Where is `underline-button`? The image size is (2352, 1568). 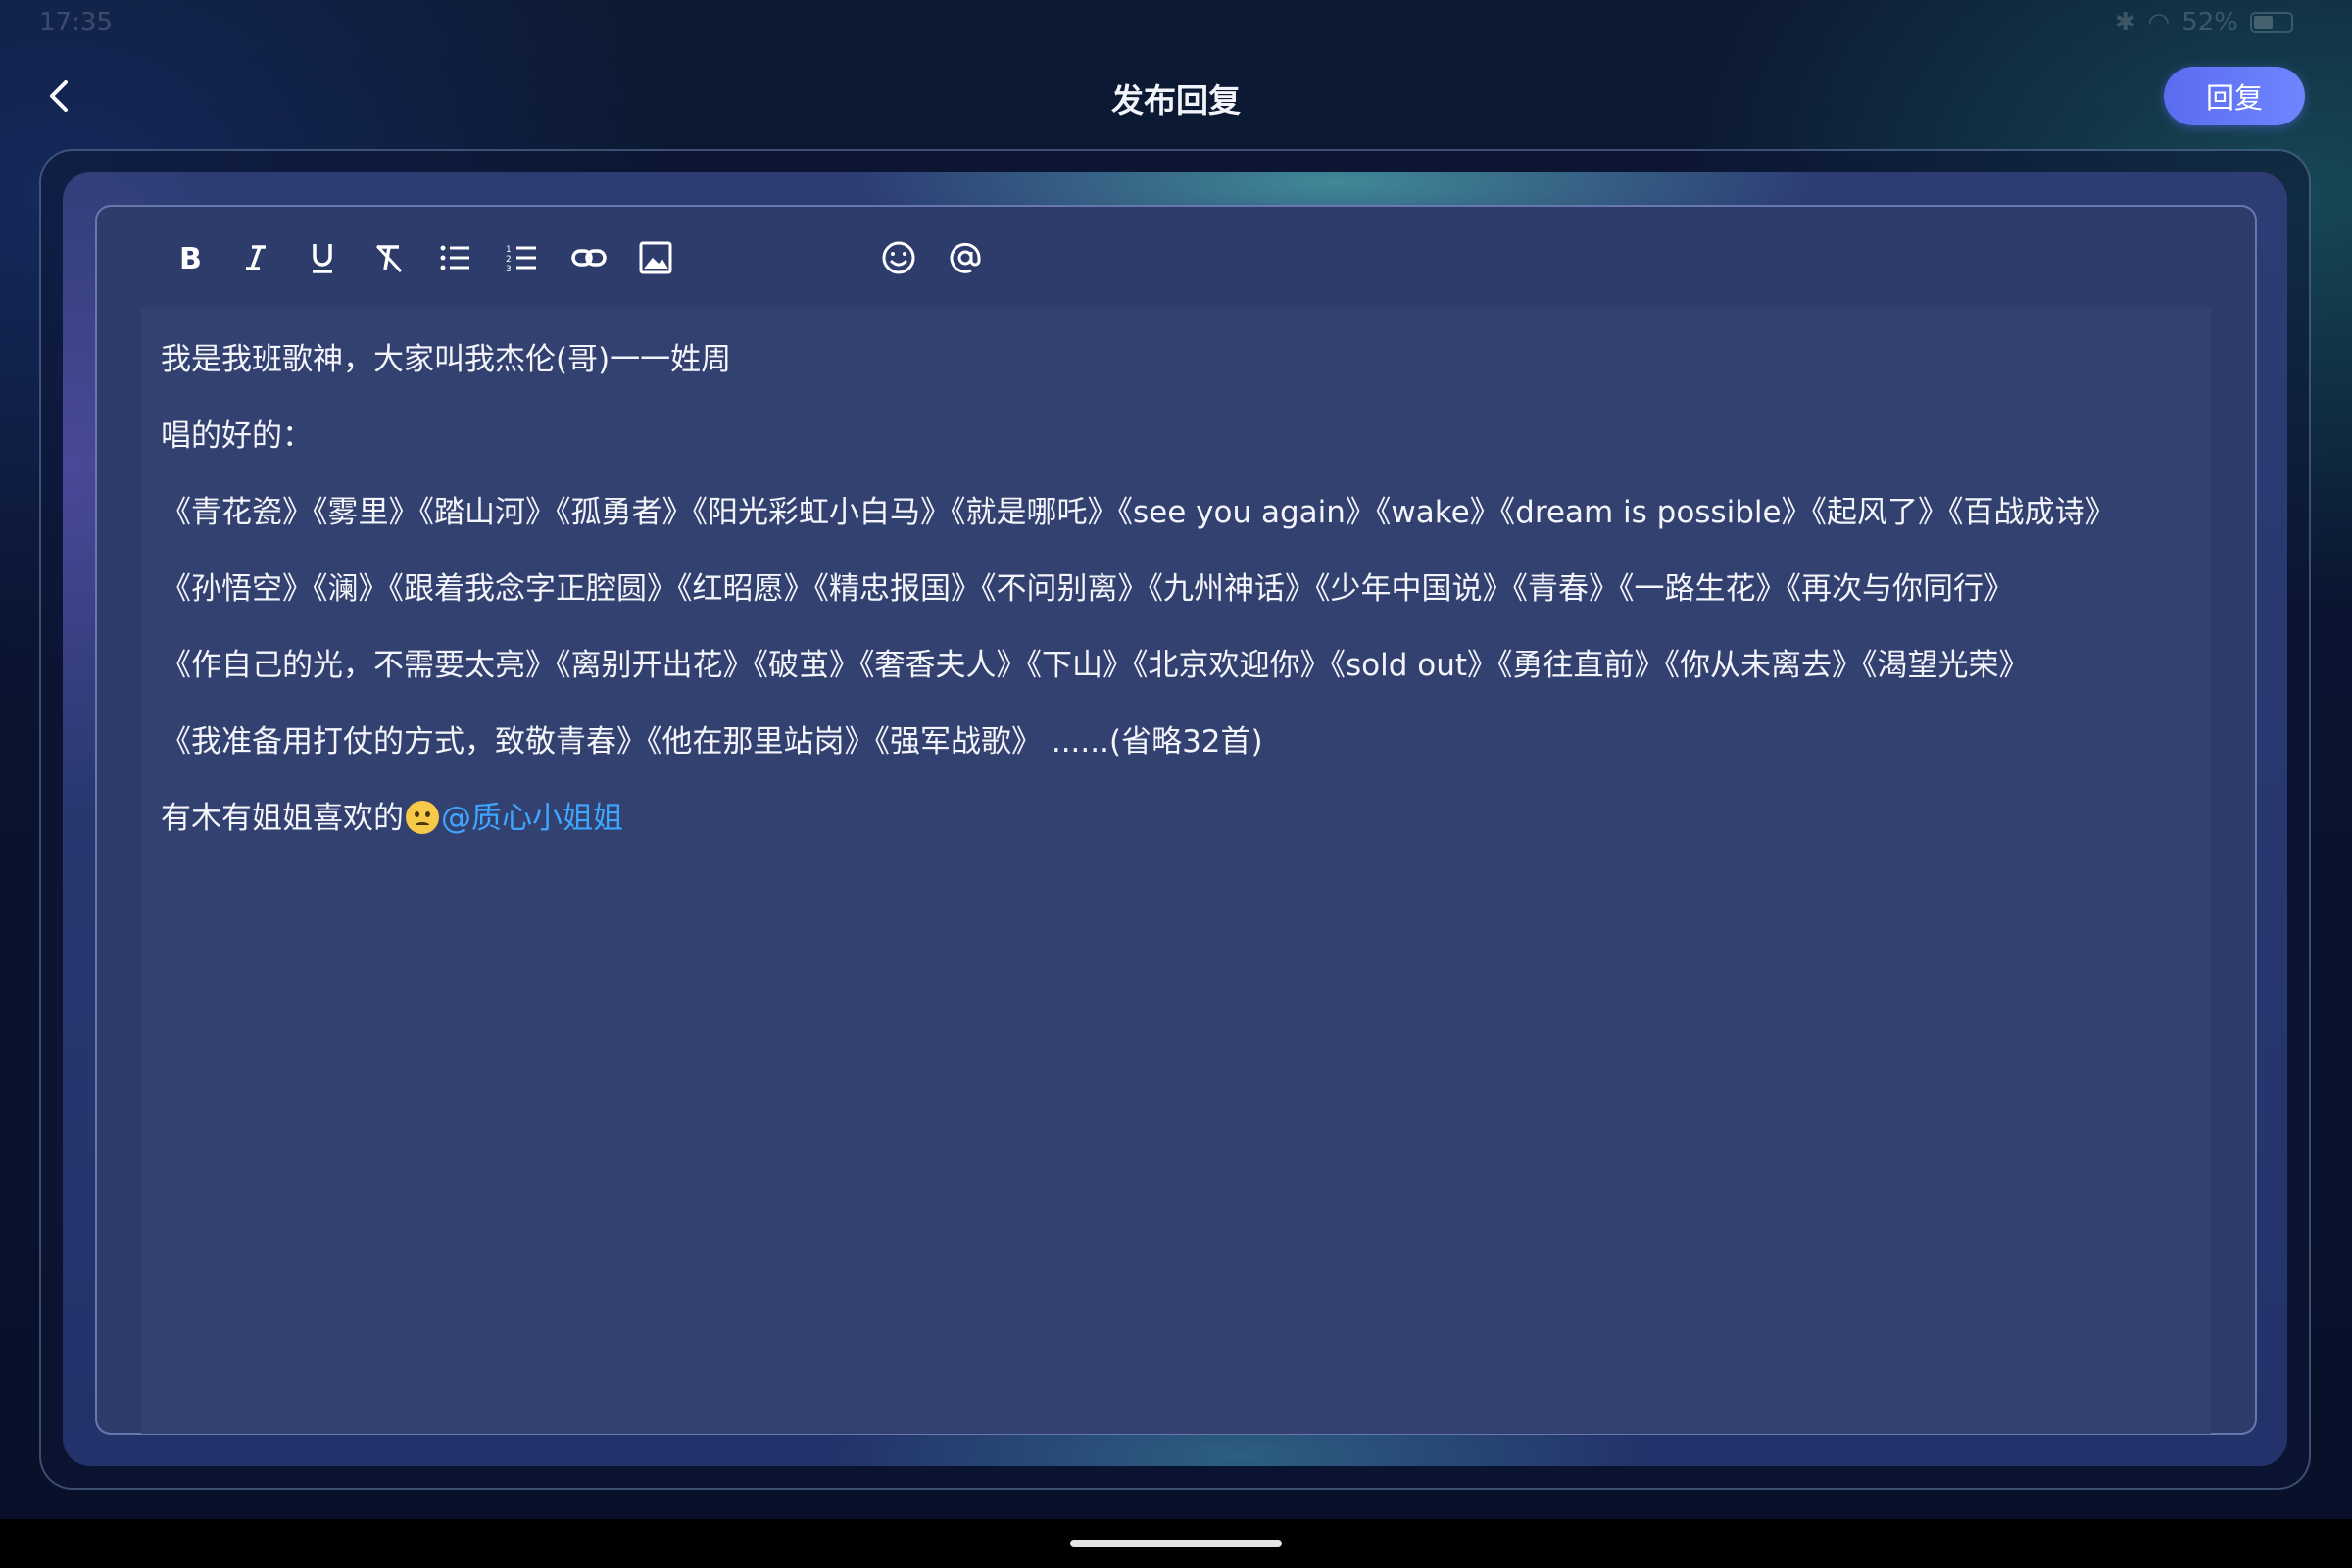 underline-button is located at coordinates (322, 257).